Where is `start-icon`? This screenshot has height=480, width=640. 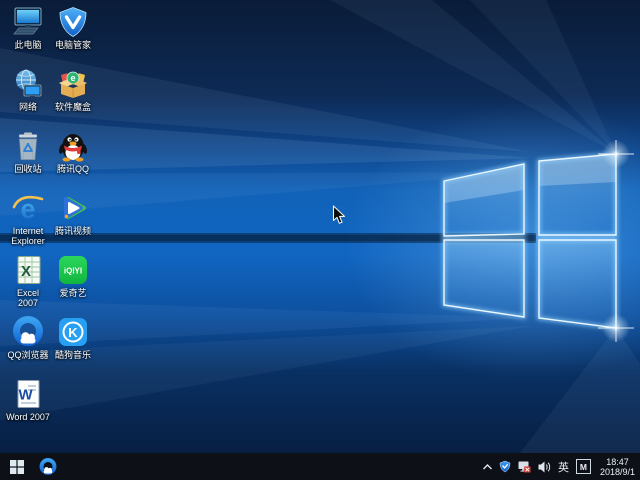 start-icon is located at coordinates (17, 466).